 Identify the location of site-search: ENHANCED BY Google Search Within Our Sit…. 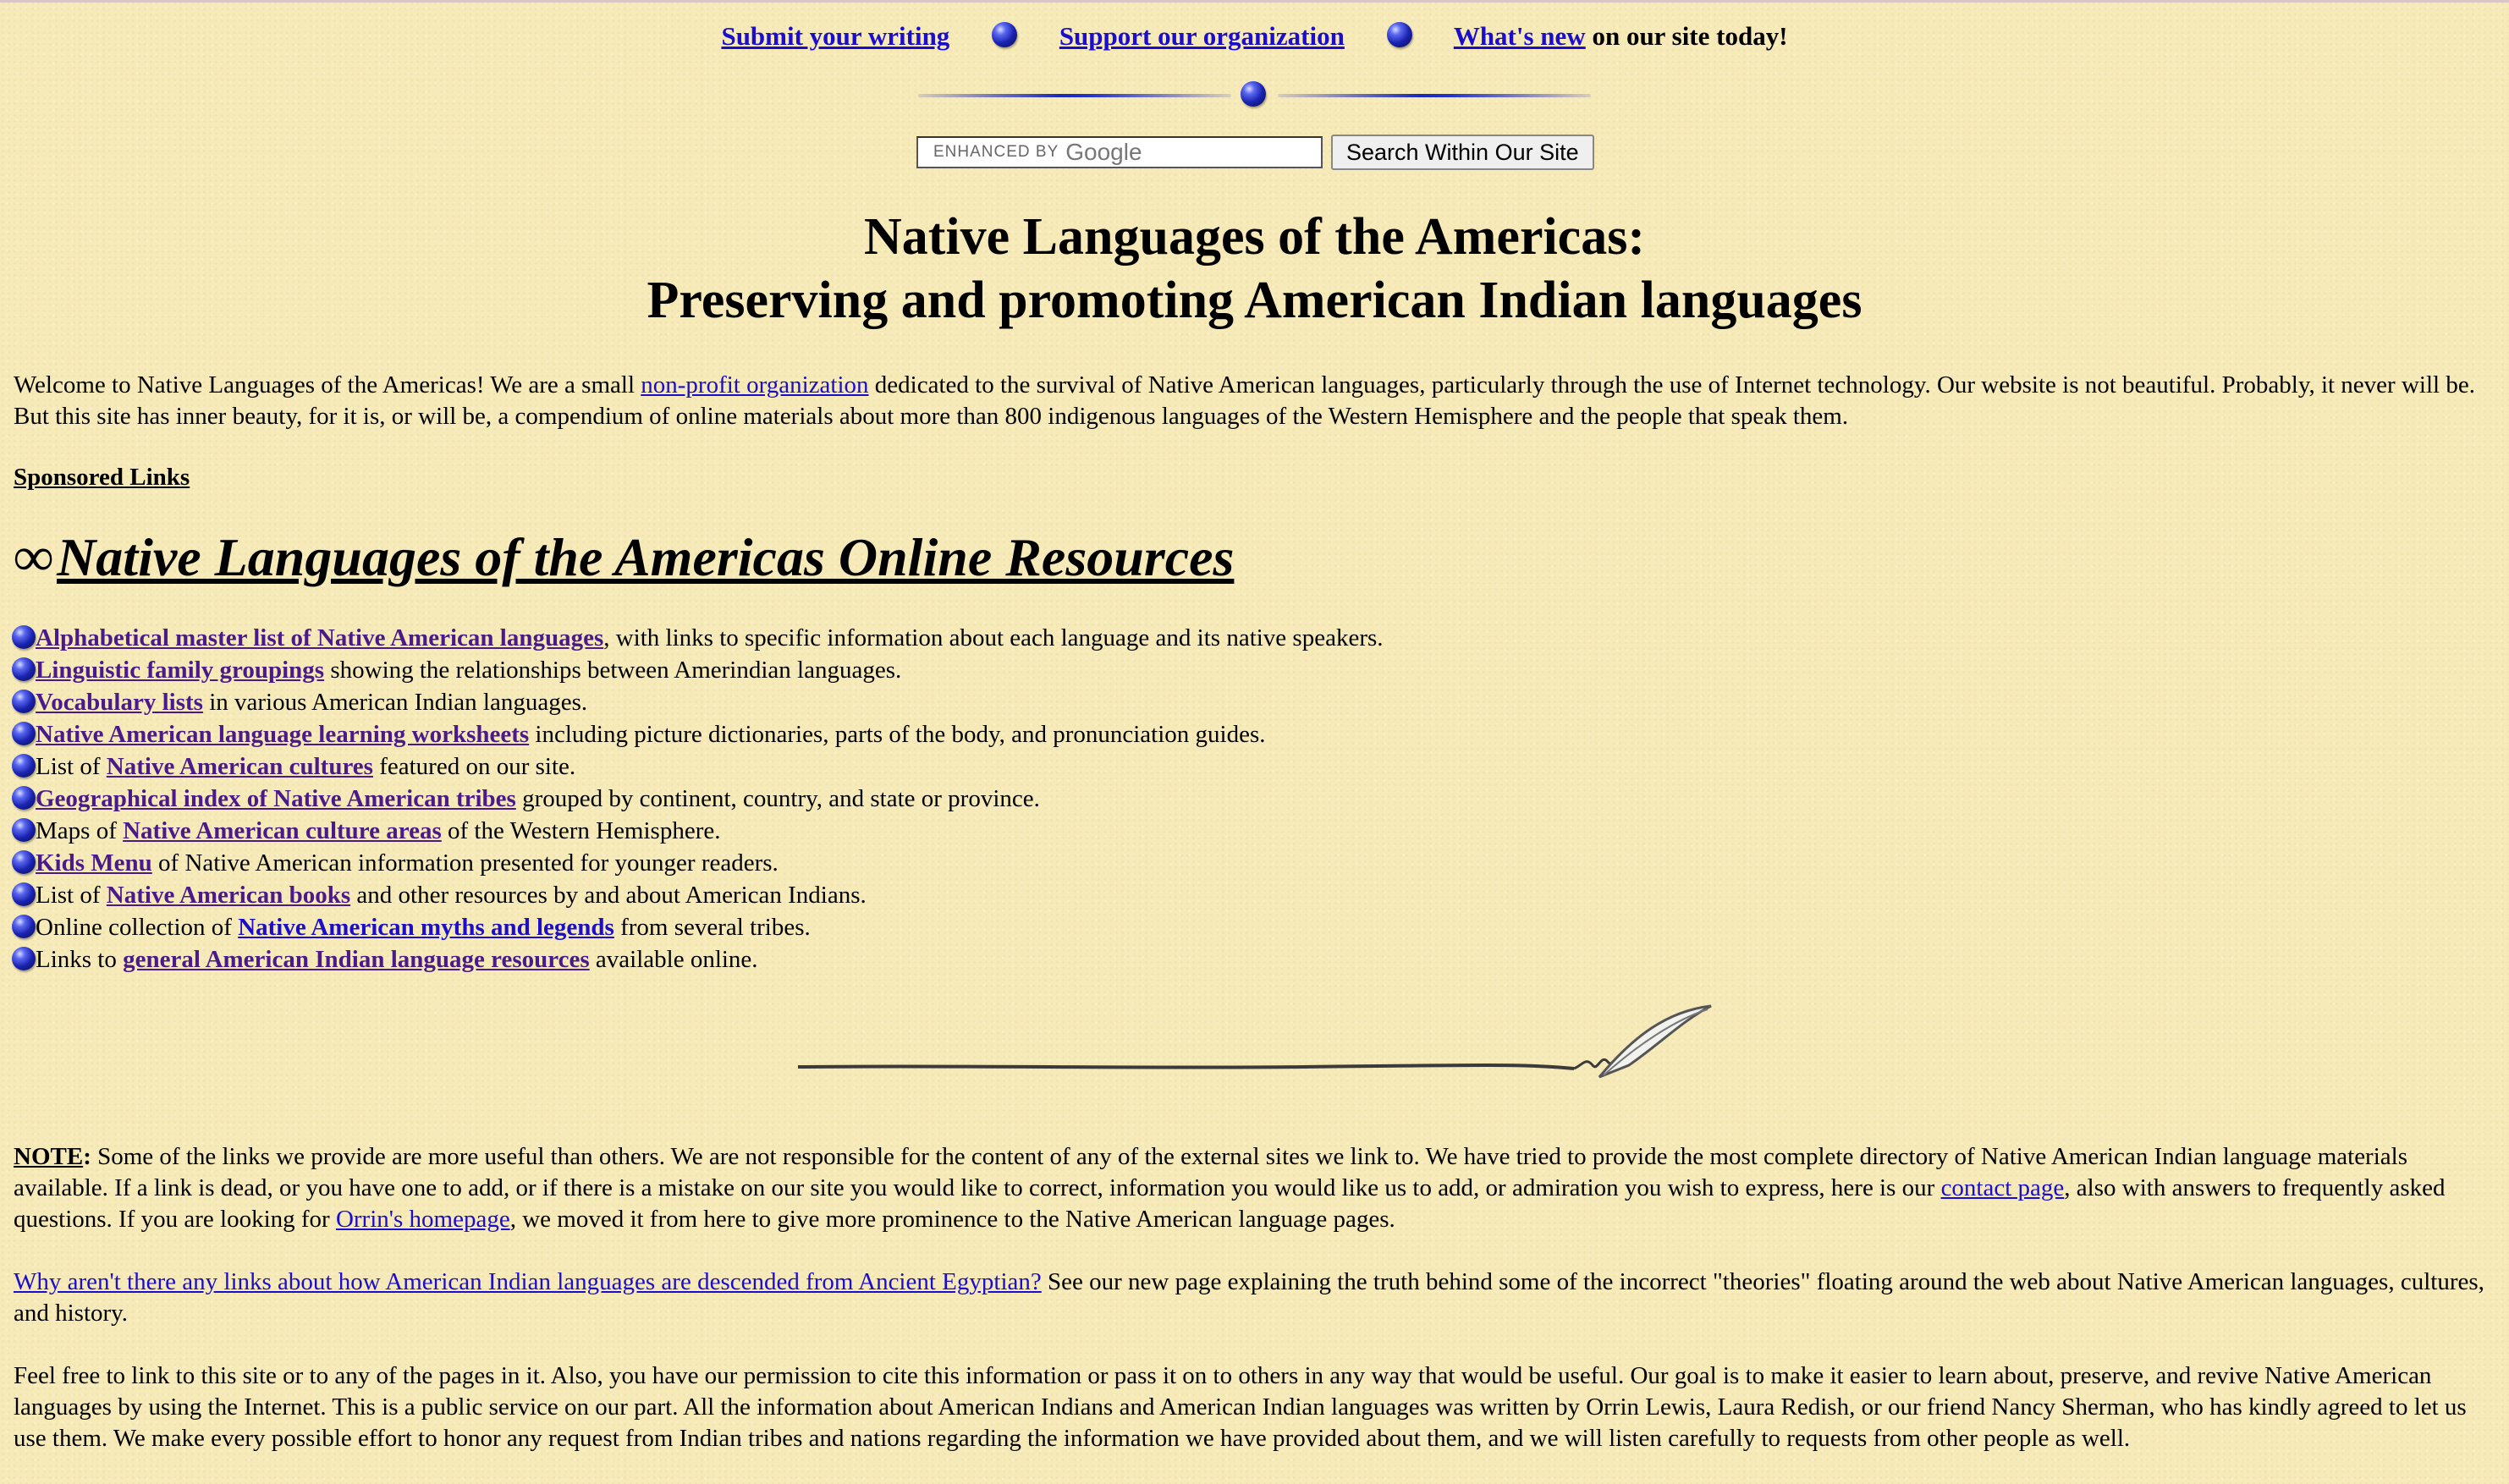
(1255, 152).